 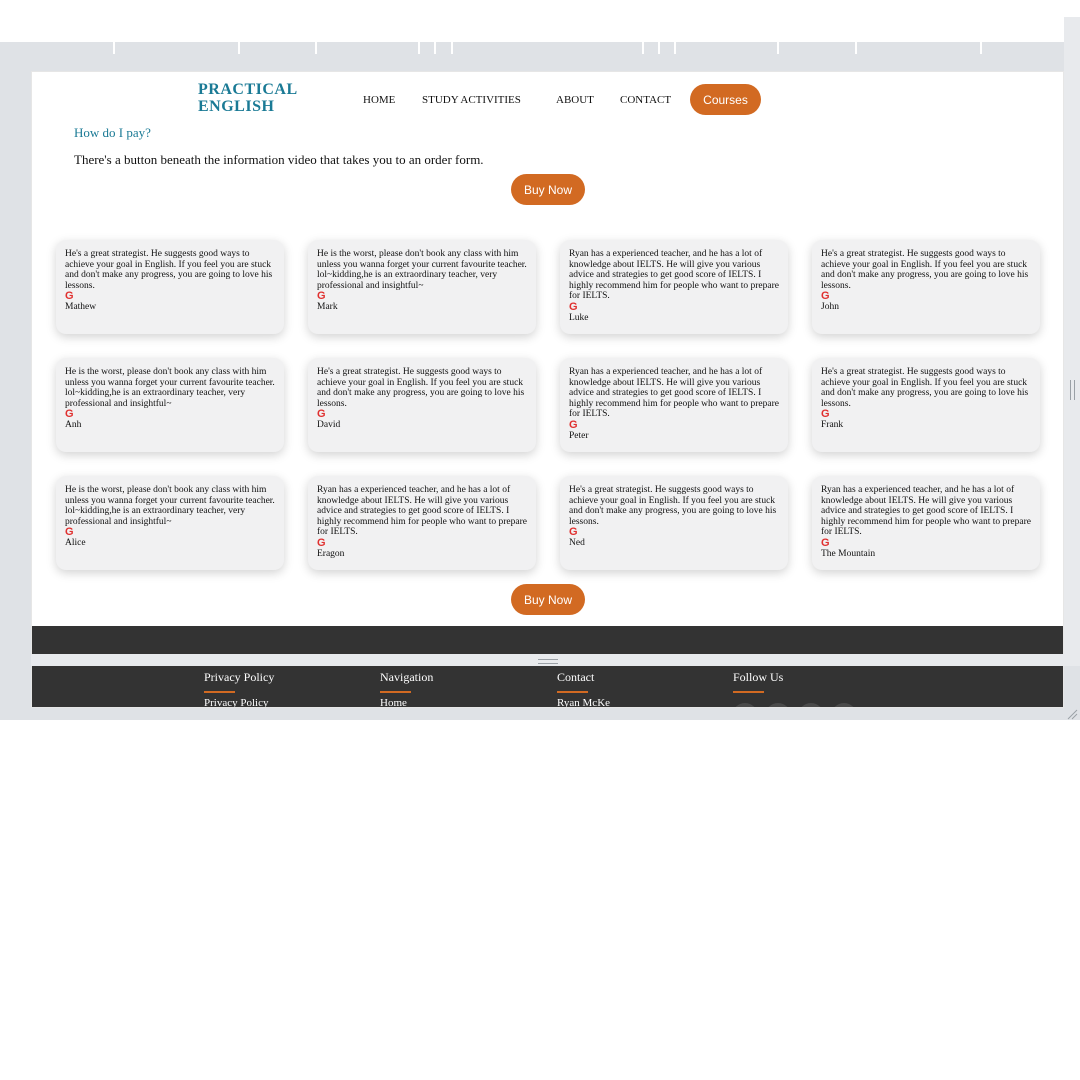 I want to click on logo-line-1: PRACTICAL, so click(x=248, y=89).